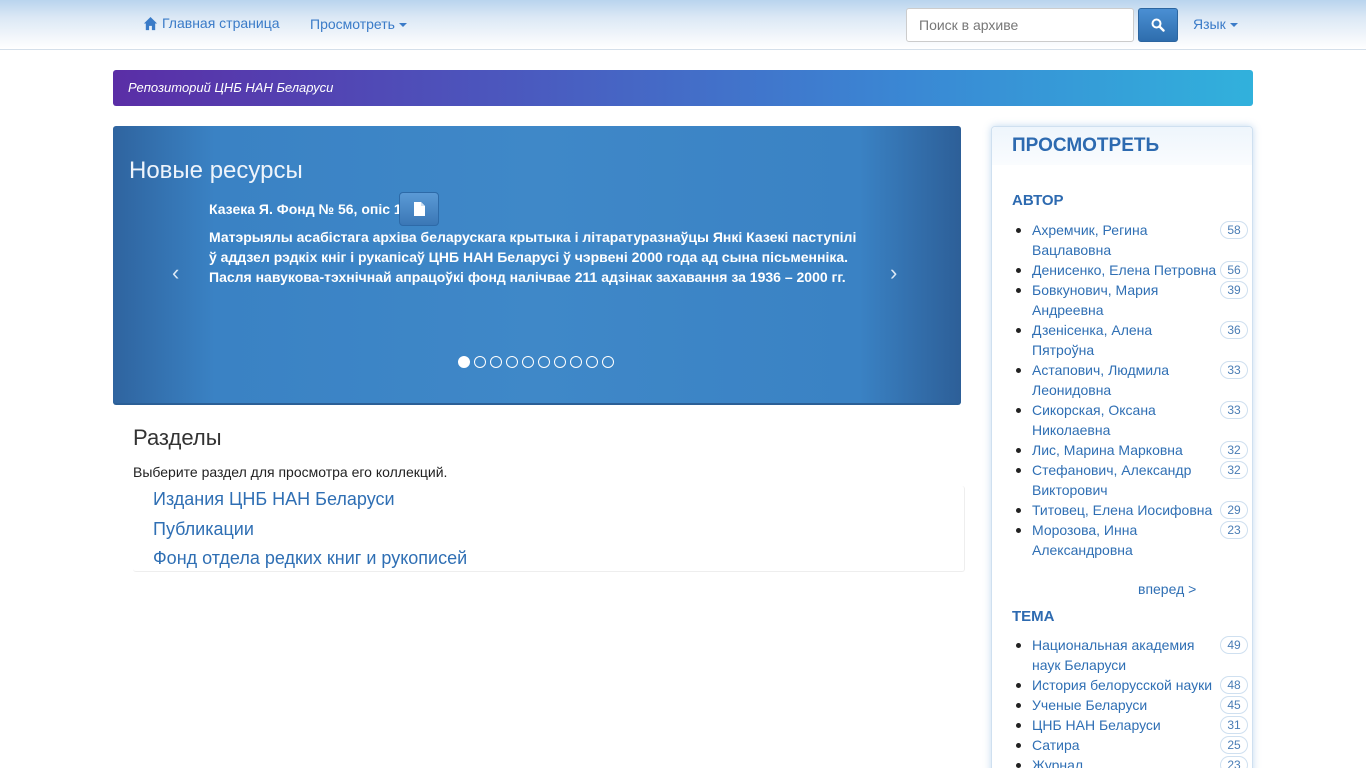 The width and height of the screenshot is (1366, 768). I want to click on subject-facet-item: Сатира 25, so click(1132, 745).